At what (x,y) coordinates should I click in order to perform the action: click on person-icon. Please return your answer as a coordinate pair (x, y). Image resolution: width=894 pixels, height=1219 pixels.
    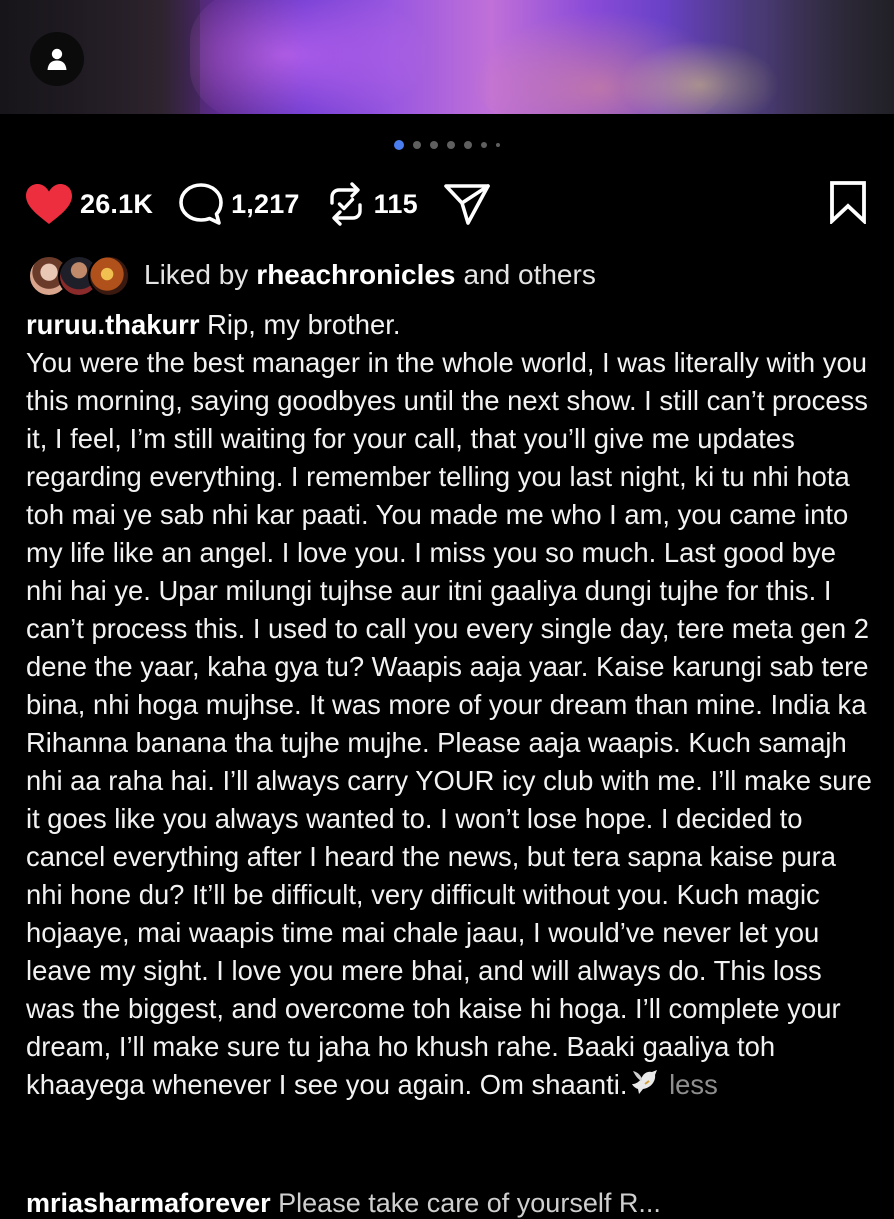
    Looking at the image, I should click on (57, 59).